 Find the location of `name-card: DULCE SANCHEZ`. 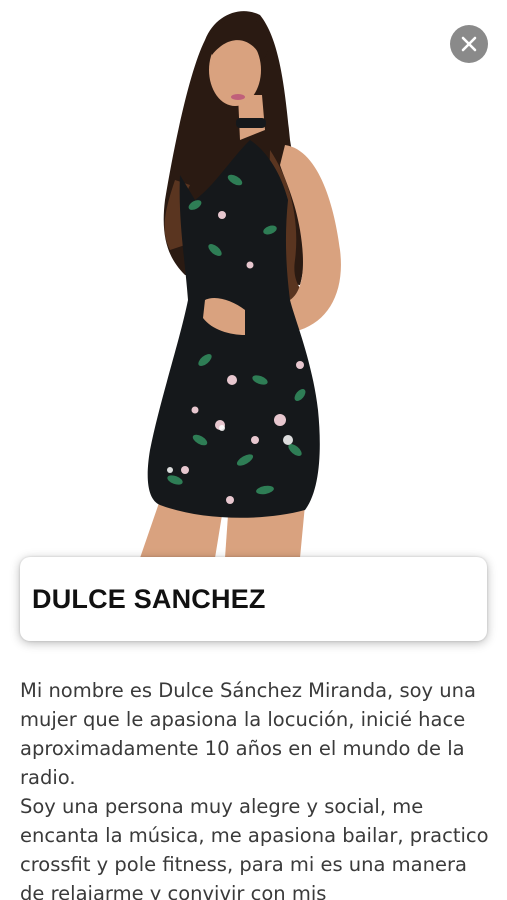

name-card: DULCE SANCHEZ is located at coordinates (253, 599).